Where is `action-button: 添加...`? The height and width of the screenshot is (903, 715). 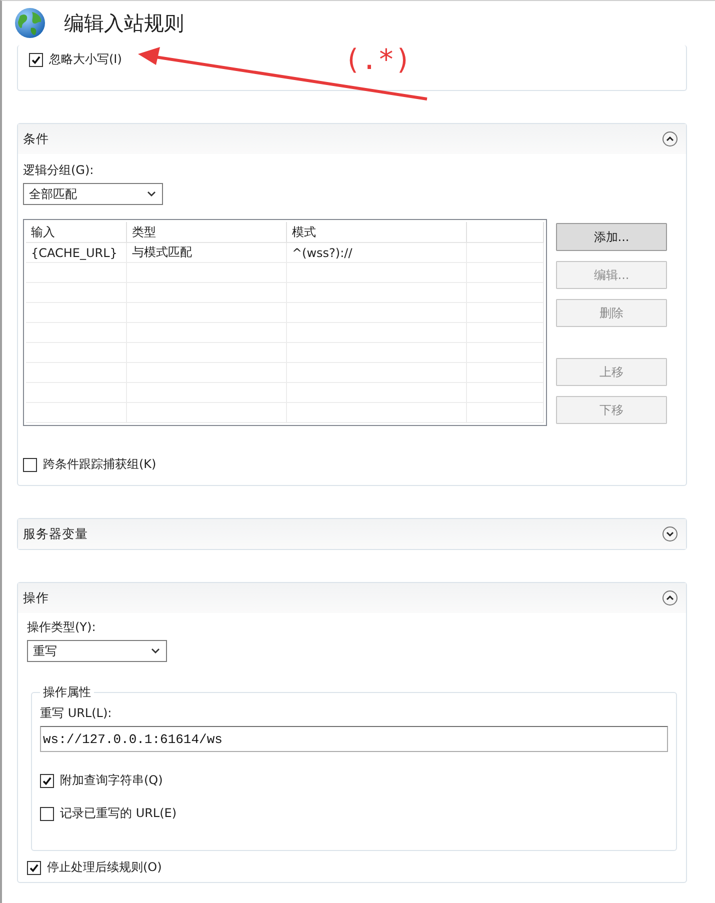
action-button: 添加... is located at coordinates (611, 237).